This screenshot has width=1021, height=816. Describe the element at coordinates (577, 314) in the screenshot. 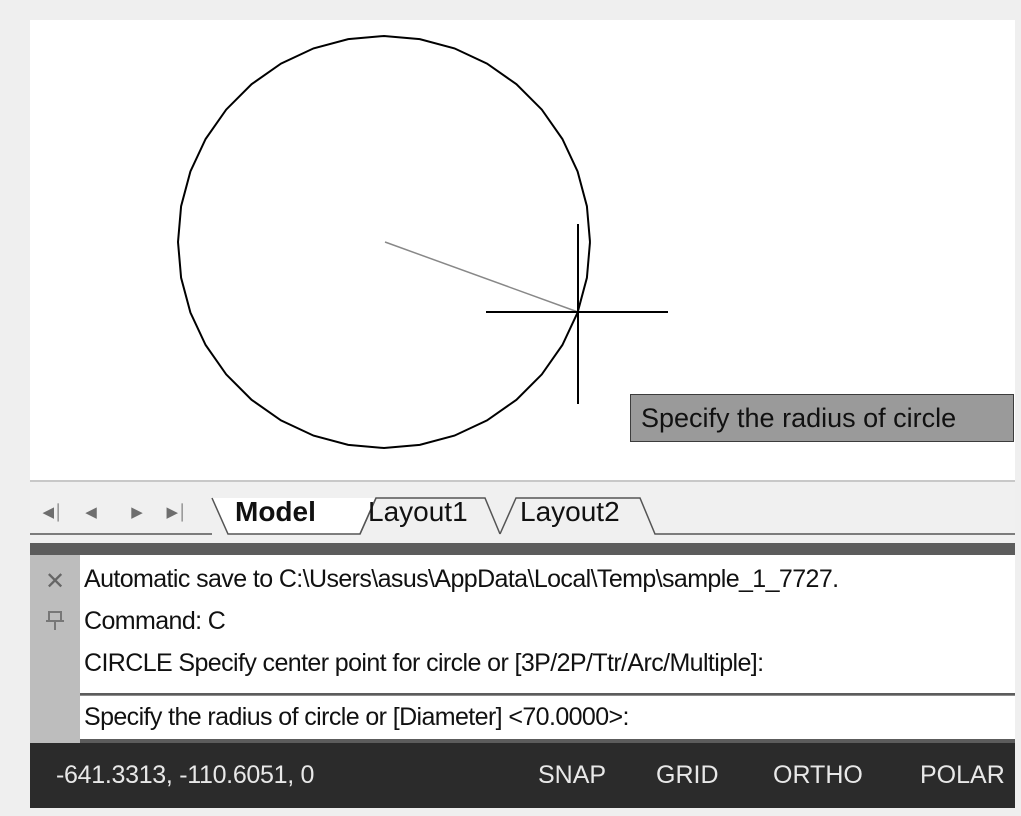

I see `crosshair-cursor` at that location.